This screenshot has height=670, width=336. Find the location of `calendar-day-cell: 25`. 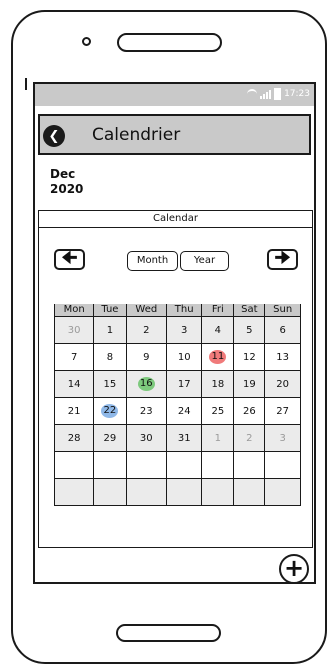

calendar-day-cell: 25 is located at coordinates (218, 411).